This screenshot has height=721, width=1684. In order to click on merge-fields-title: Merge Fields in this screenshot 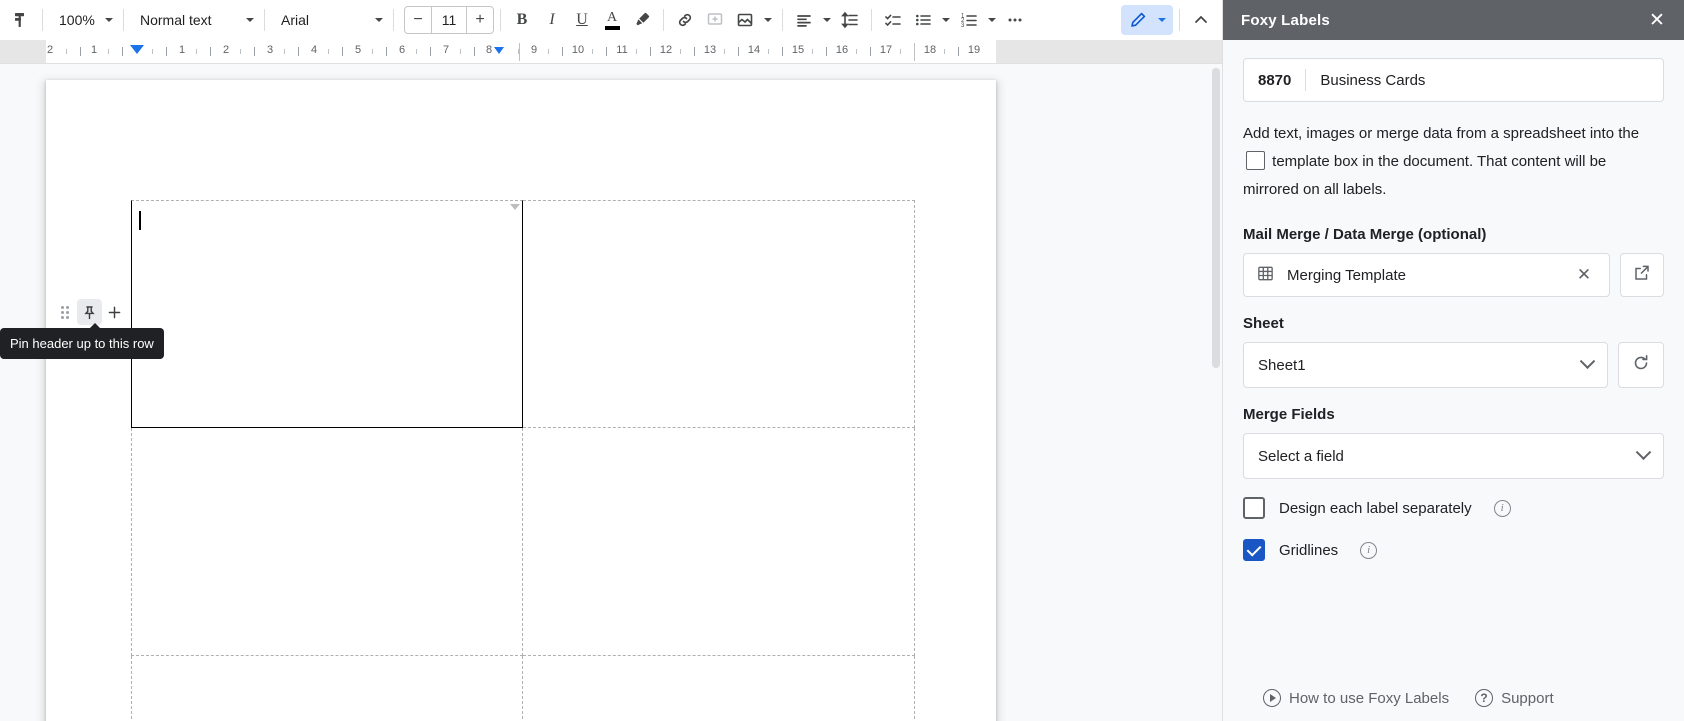, I will do `click(1289, 414)`.